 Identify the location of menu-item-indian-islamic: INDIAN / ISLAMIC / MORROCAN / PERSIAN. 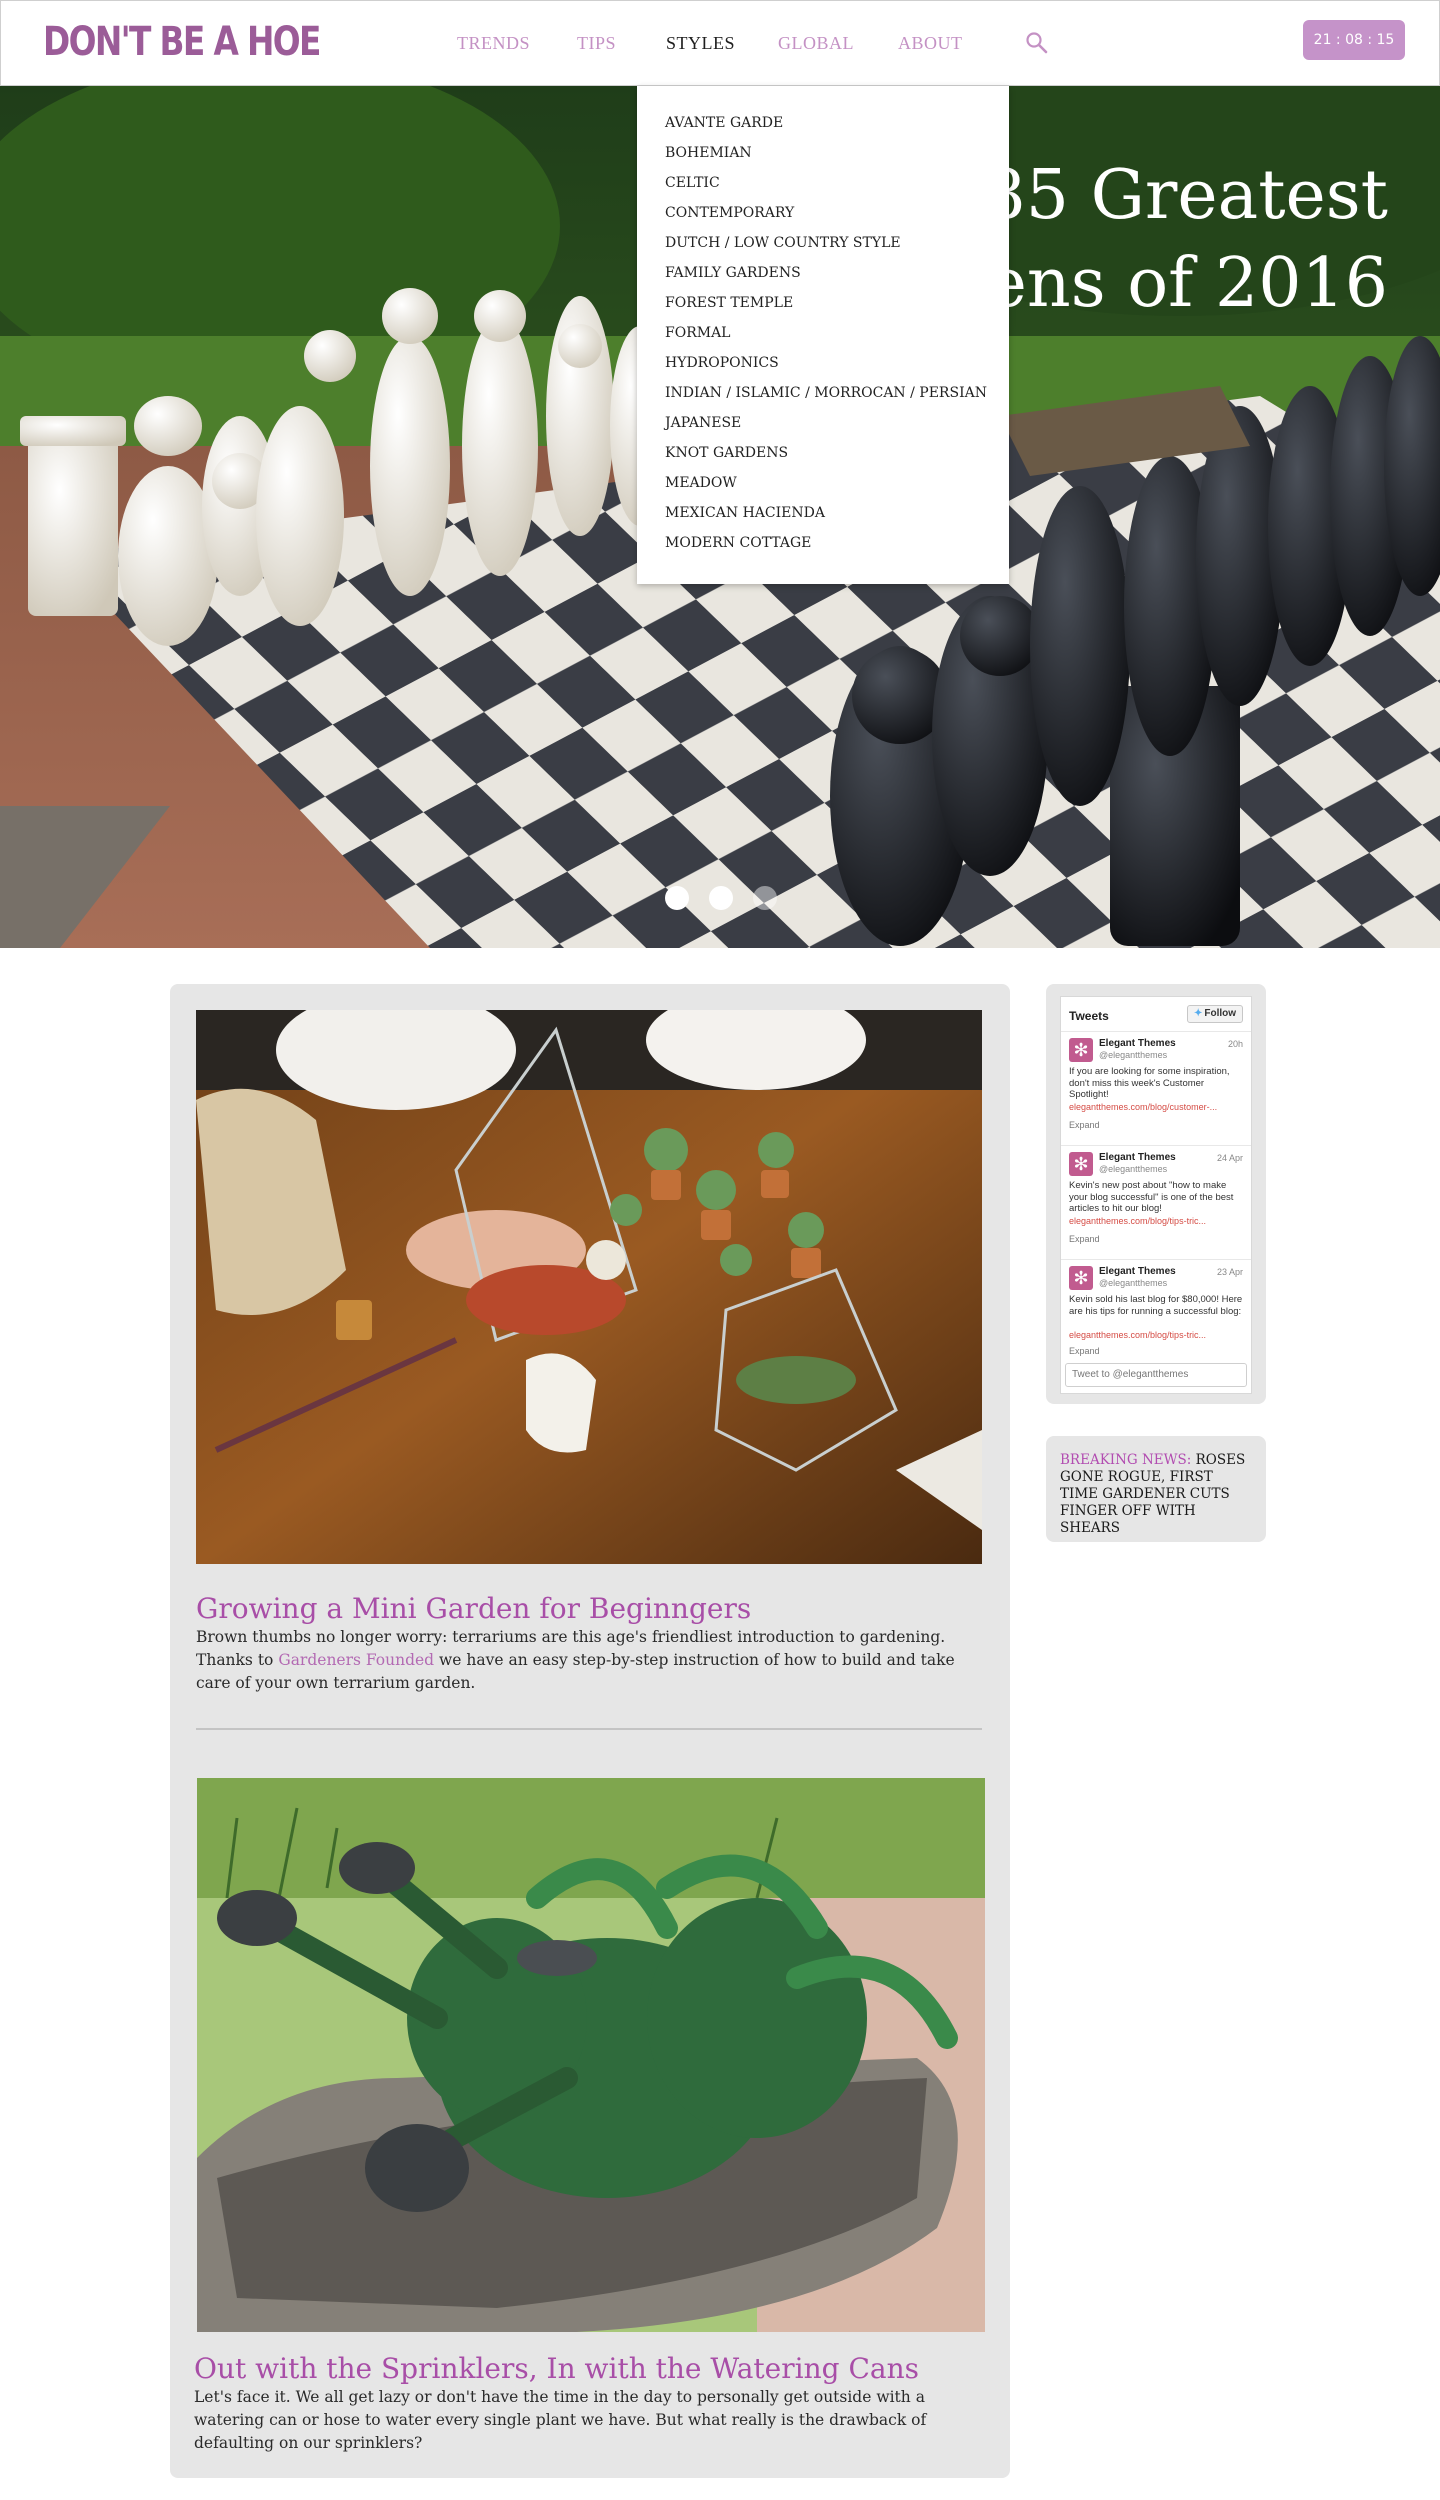
(823, 393).